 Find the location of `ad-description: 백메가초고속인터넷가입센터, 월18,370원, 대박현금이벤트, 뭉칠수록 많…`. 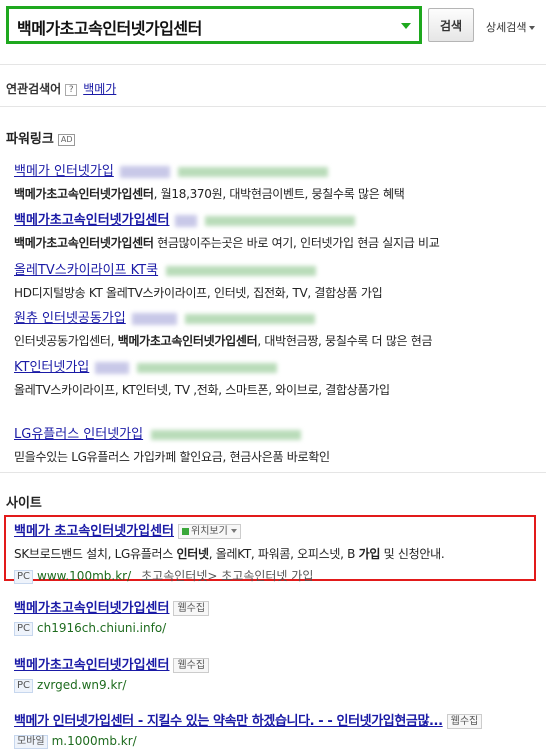

ad-description: 백메가초고속인터넷가입센터, 월18,370원, 대박현금이벤트, 뭉칠수록 많… is located at coordinates (274, 193).